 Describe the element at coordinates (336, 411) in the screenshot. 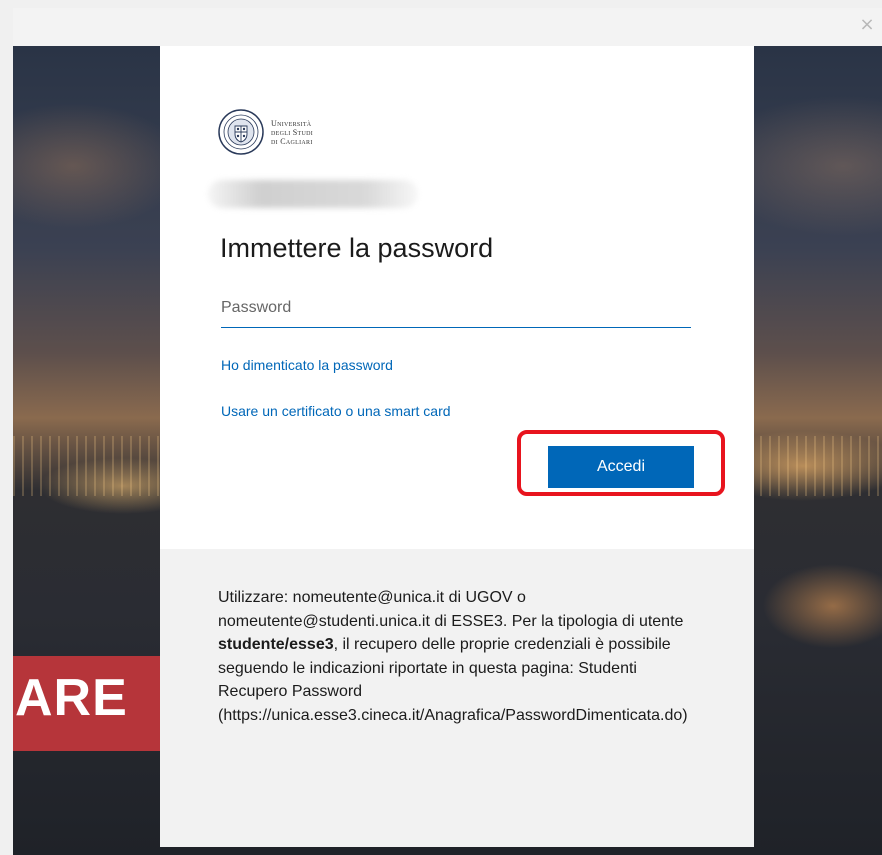

I see `certificate-smartcard-link: Usare un certificato o una smart card` at that location.